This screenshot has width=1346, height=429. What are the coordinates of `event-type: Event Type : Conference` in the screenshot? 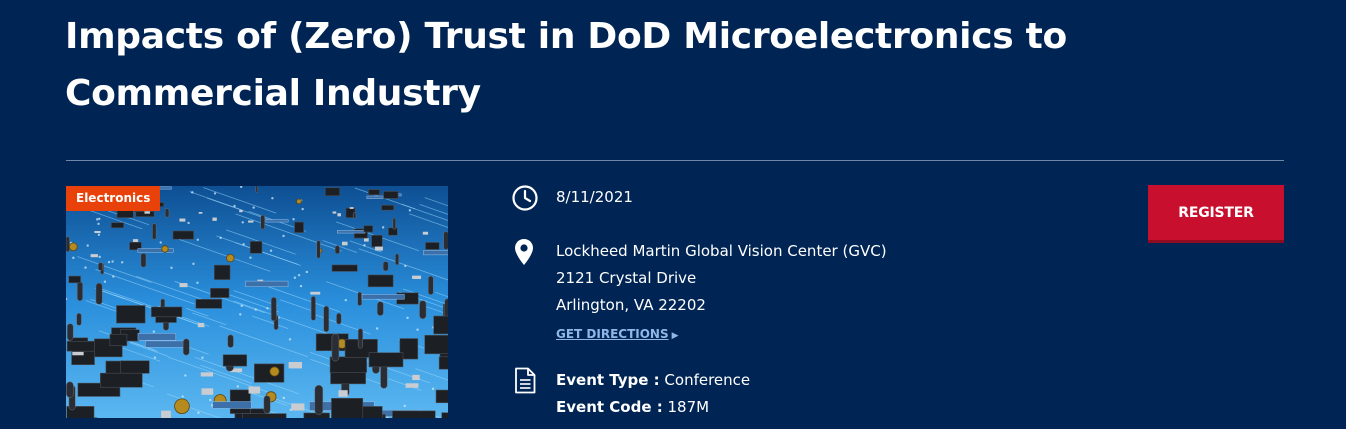 It's located at (653, 380).